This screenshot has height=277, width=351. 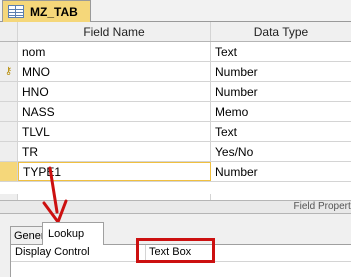 What do you see at coordinates (114, 51) in the screenshot?
I see `field-name-cell: nom` at bounding box center [114, 51].